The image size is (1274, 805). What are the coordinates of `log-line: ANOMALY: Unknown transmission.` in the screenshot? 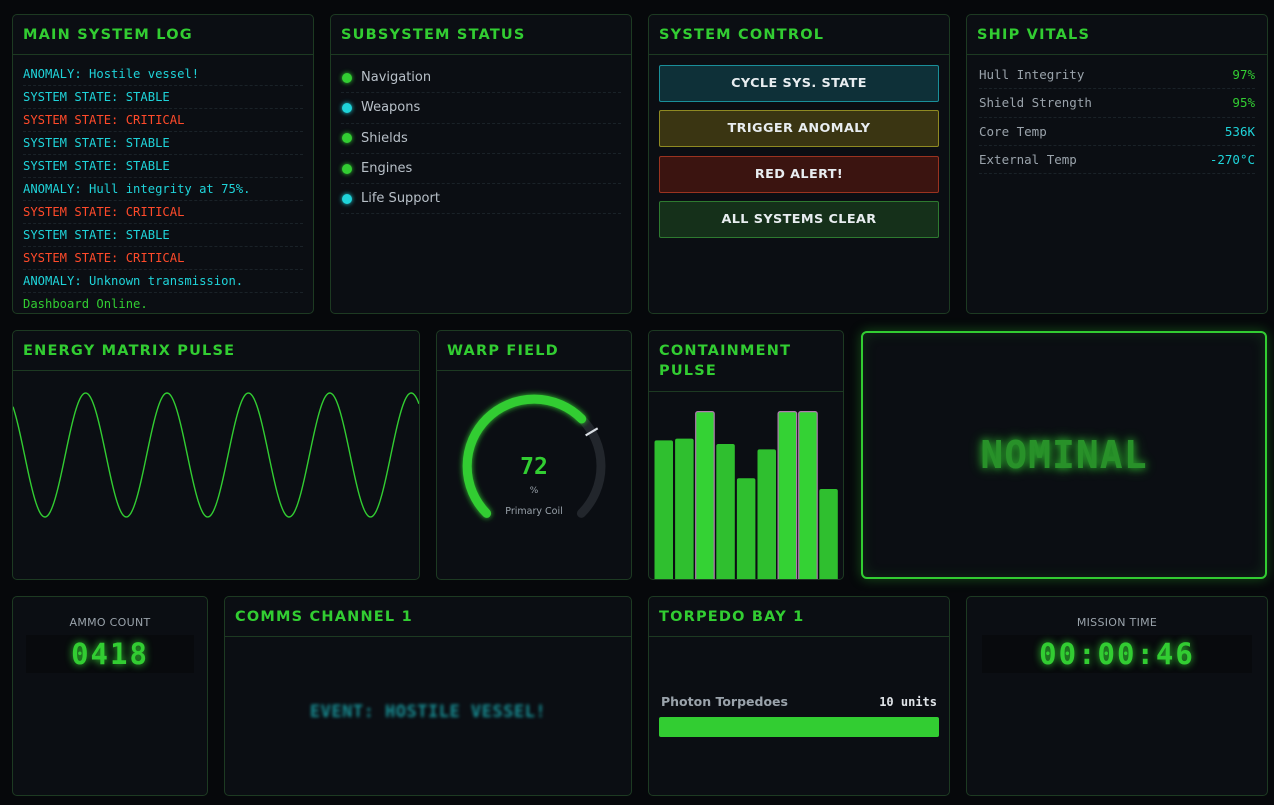 It's located at (163, 281).